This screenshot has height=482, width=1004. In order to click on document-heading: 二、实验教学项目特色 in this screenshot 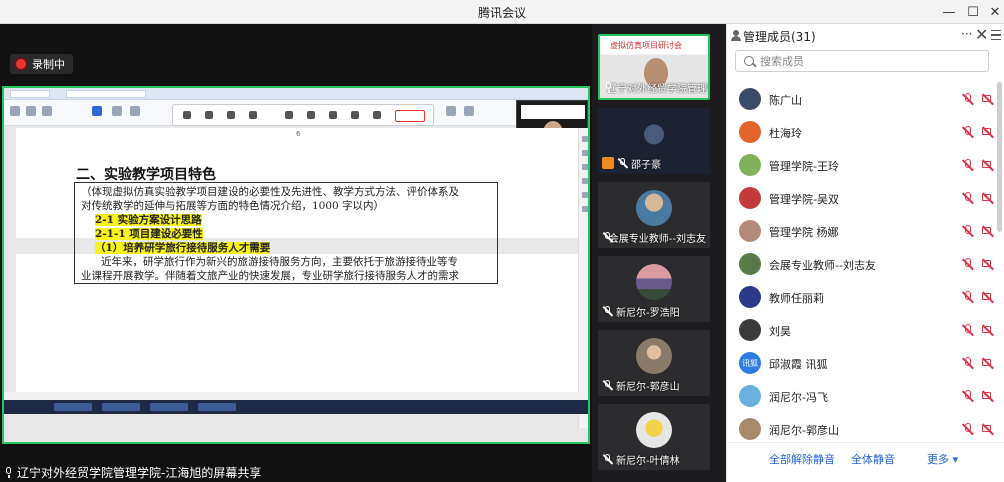, I will do `click(146, 175)`.